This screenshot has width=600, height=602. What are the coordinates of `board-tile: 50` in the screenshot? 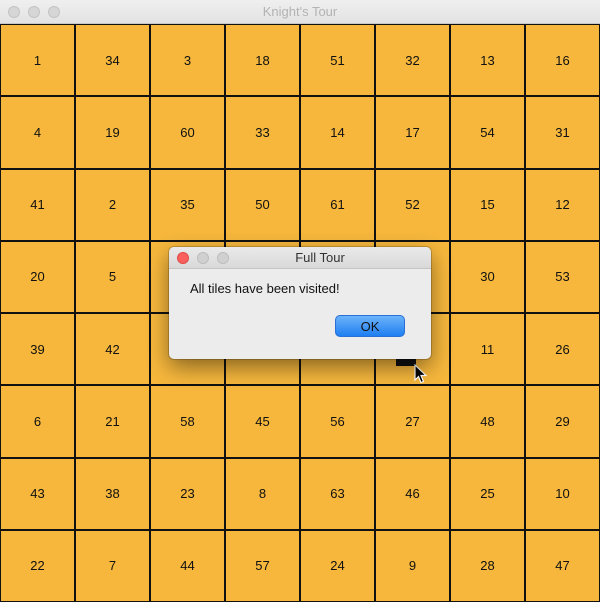 It's located at (262, 204).